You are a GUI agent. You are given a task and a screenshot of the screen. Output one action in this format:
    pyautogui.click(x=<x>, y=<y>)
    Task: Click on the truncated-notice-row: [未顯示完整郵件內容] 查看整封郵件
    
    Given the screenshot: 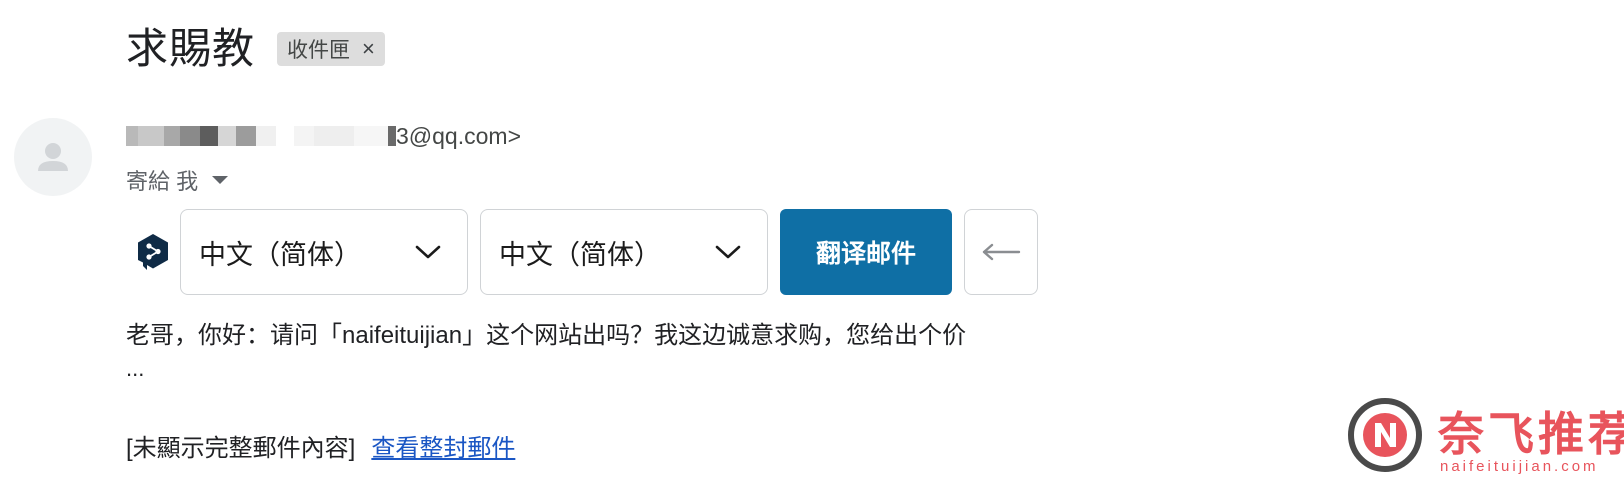 What is the action you would take?
    pyautogui.click(x=320, y=445)
    